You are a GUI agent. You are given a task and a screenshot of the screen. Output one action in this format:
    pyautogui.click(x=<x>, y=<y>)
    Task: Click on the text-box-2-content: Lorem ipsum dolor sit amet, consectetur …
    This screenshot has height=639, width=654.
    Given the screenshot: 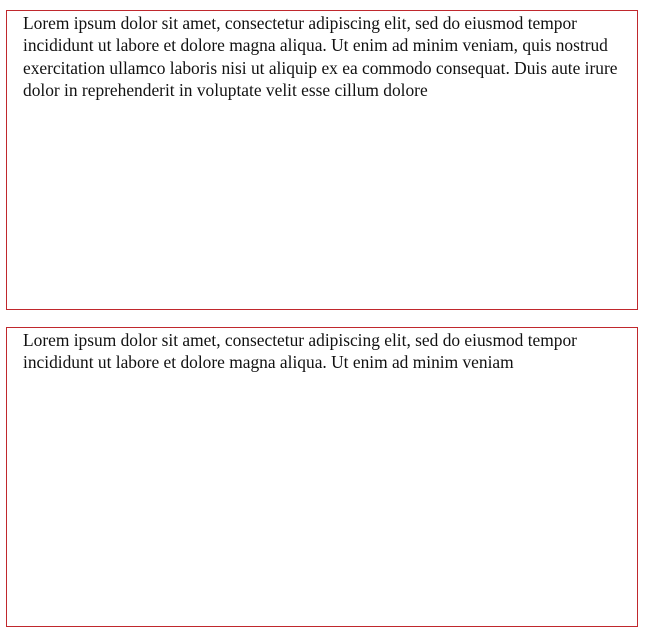 What is the action you would take?
    pyautogui.click(x=300, y=351)
    